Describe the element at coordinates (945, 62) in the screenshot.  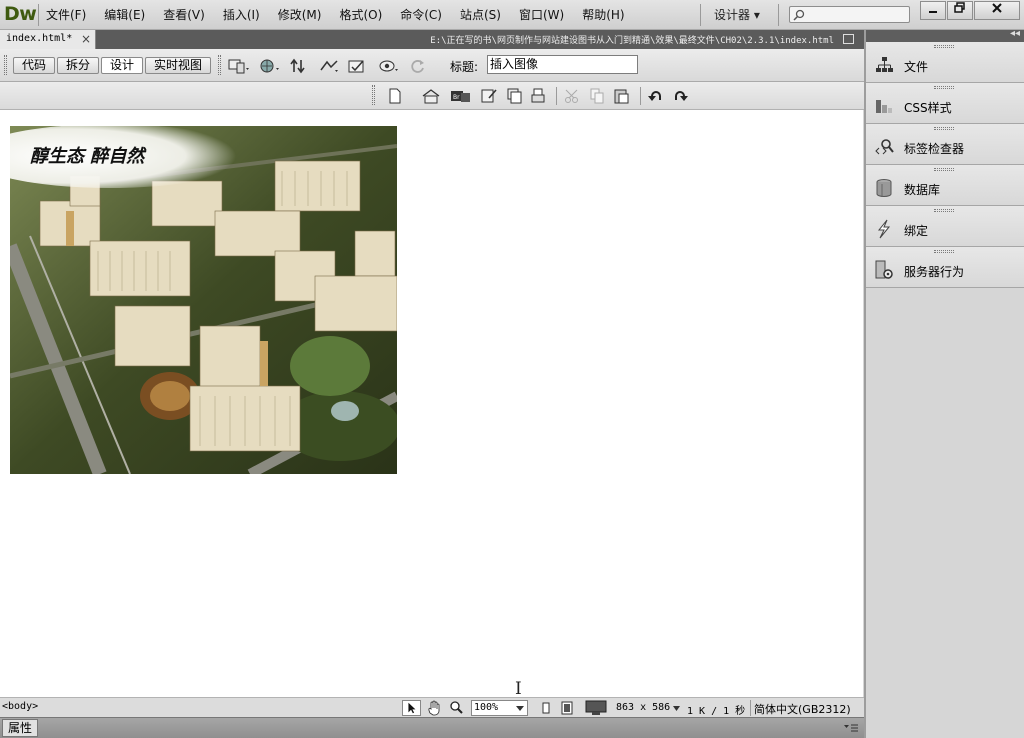
I see `panel-files: 文件` at that location.